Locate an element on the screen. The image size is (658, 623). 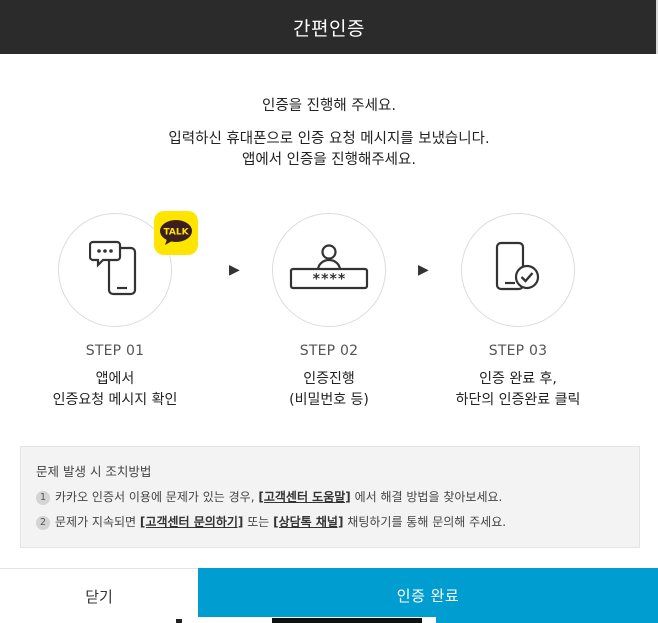
notice-item-2-text-post: 채팅하기를 통해 문의해 주세요. is located at coordinates (425, 522).